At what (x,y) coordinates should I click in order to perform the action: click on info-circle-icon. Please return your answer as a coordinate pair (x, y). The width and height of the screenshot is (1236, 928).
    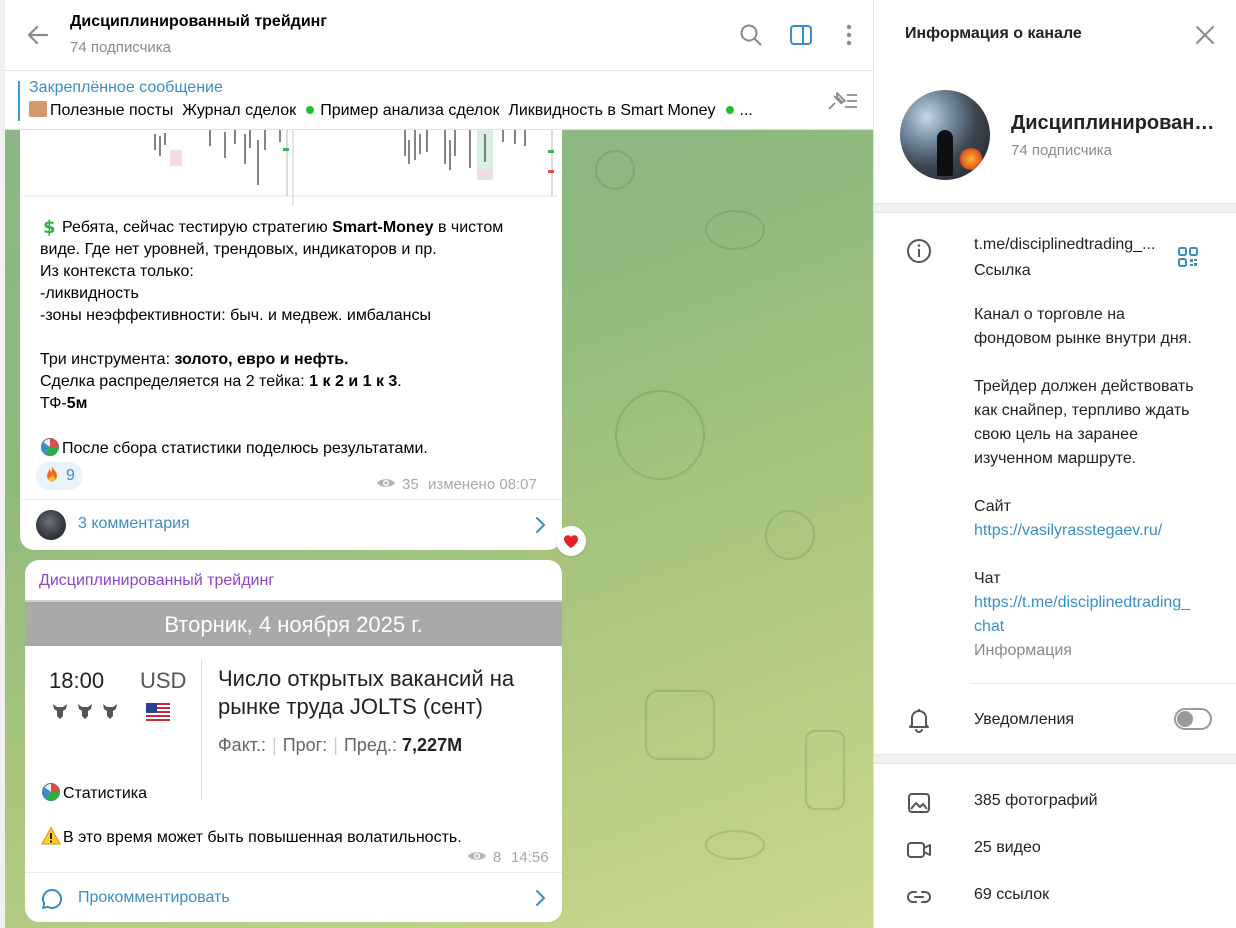
    Looking at the image, I should click on (919, 251).